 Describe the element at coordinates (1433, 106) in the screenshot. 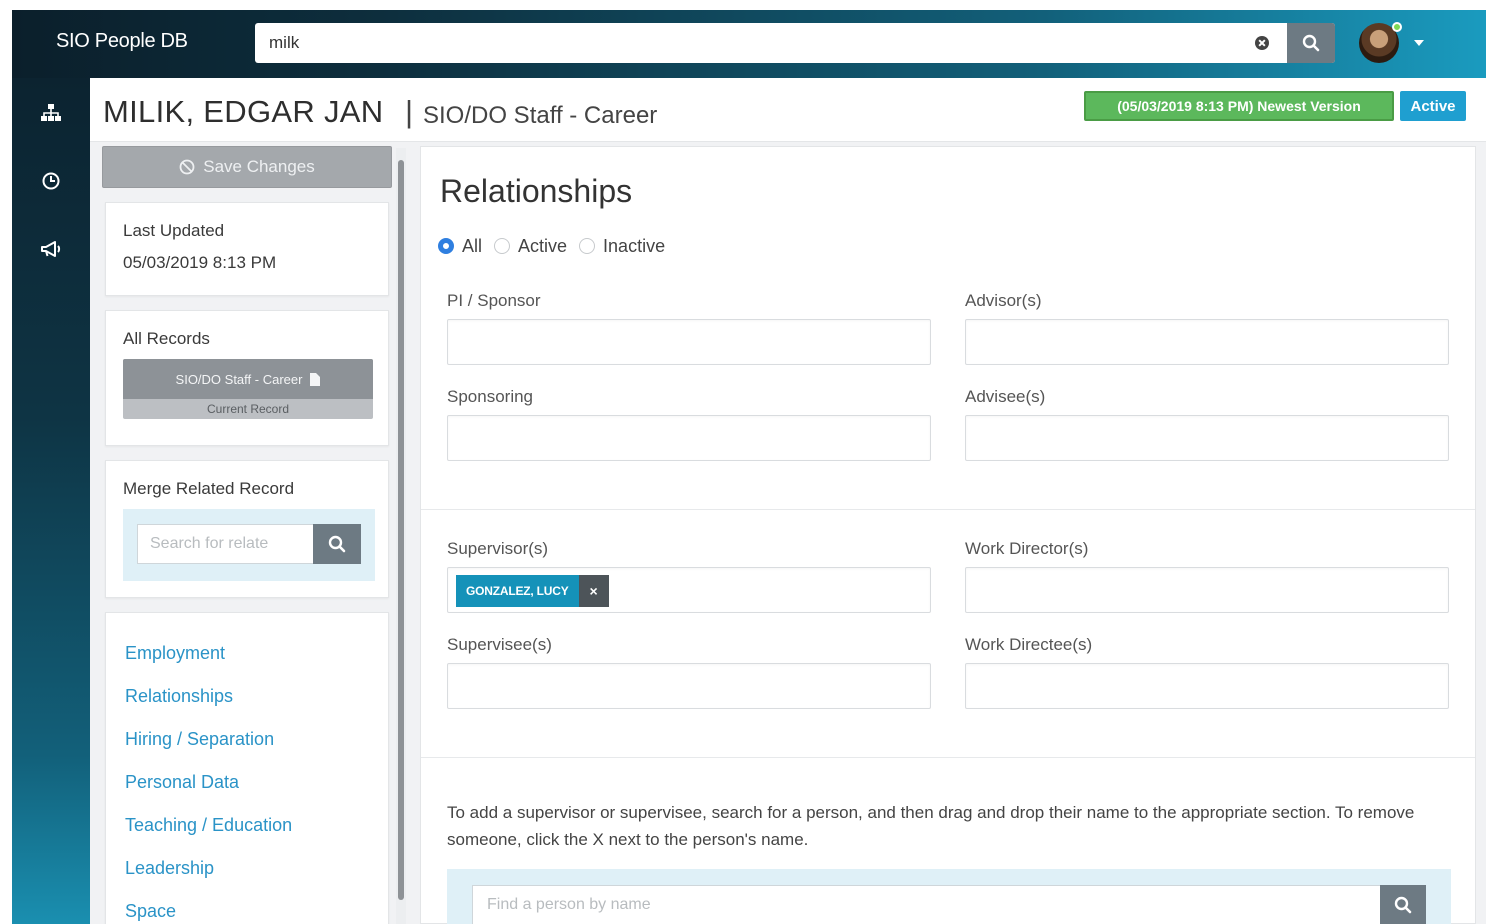

I see `status-badge: Active` at that location.